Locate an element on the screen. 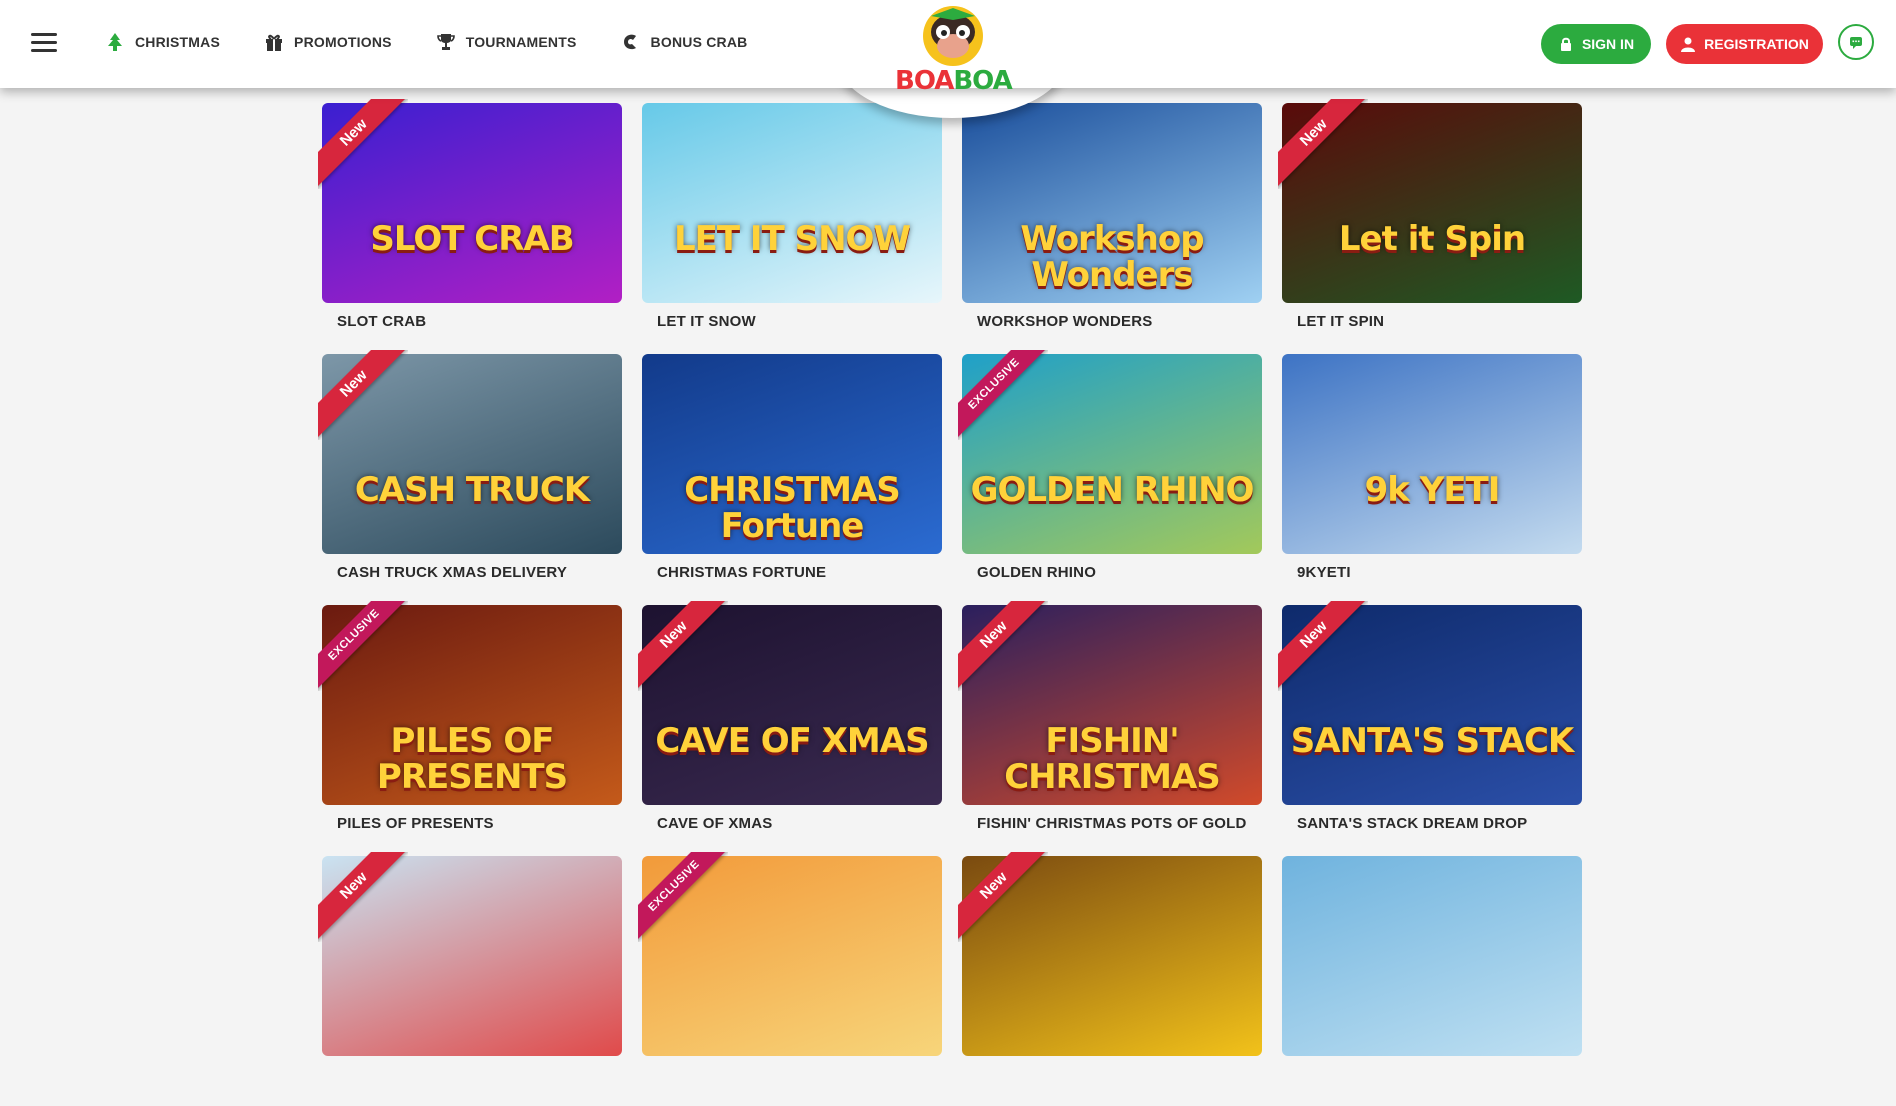 This screenshot has height=1106, width=1896. game-card: Workshop Wonders WORKSHOP WONDERS is located at coordinates (1112, 228).